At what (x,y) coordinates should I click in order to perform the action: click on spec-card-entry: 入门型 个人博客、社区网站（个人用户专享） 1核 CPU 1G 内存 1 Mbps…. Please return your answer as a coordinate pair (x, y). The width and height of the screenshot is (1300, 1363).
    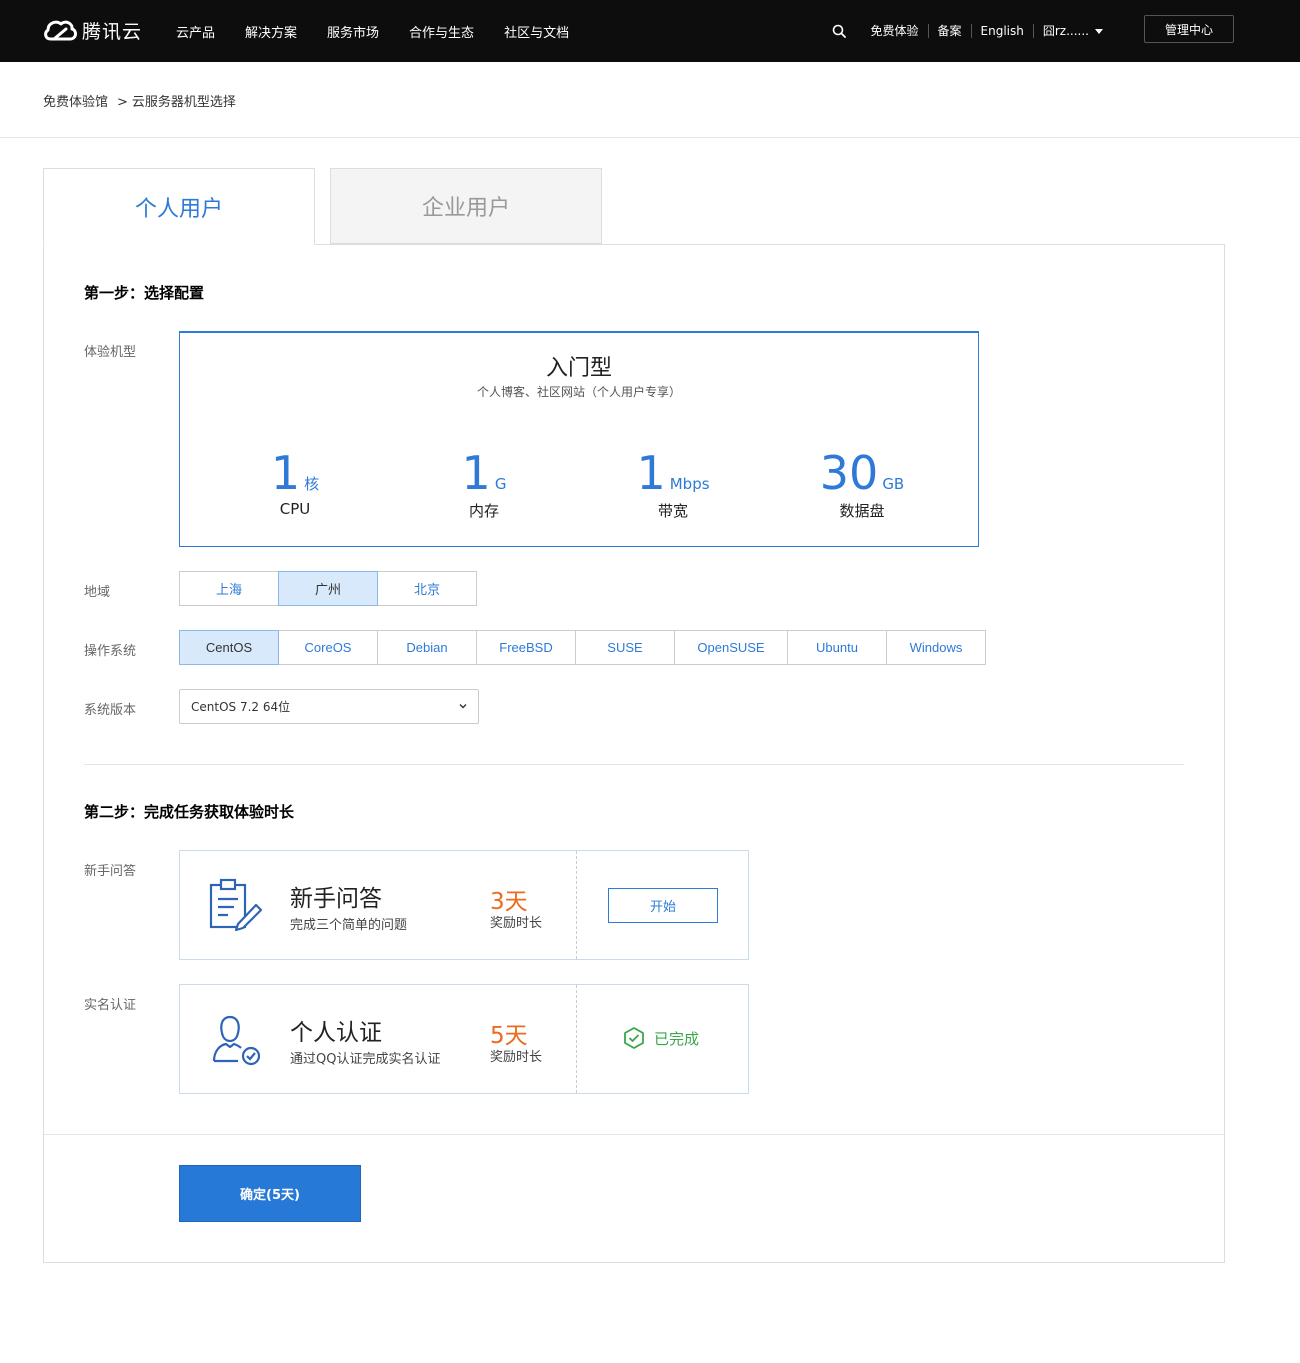
    Looking at the image, I should click on (579, 439).